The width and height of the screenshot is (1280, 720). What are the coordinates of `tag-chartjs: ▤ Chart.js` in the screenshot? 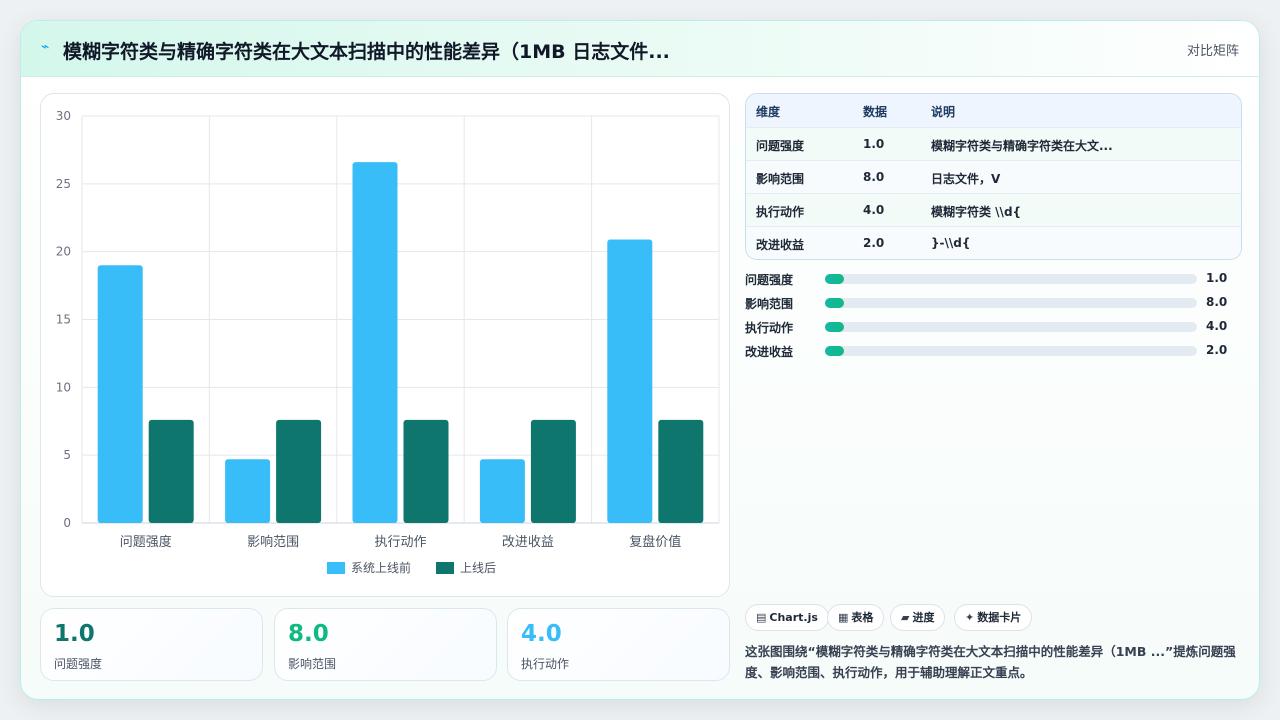 It's located at (787, 617).